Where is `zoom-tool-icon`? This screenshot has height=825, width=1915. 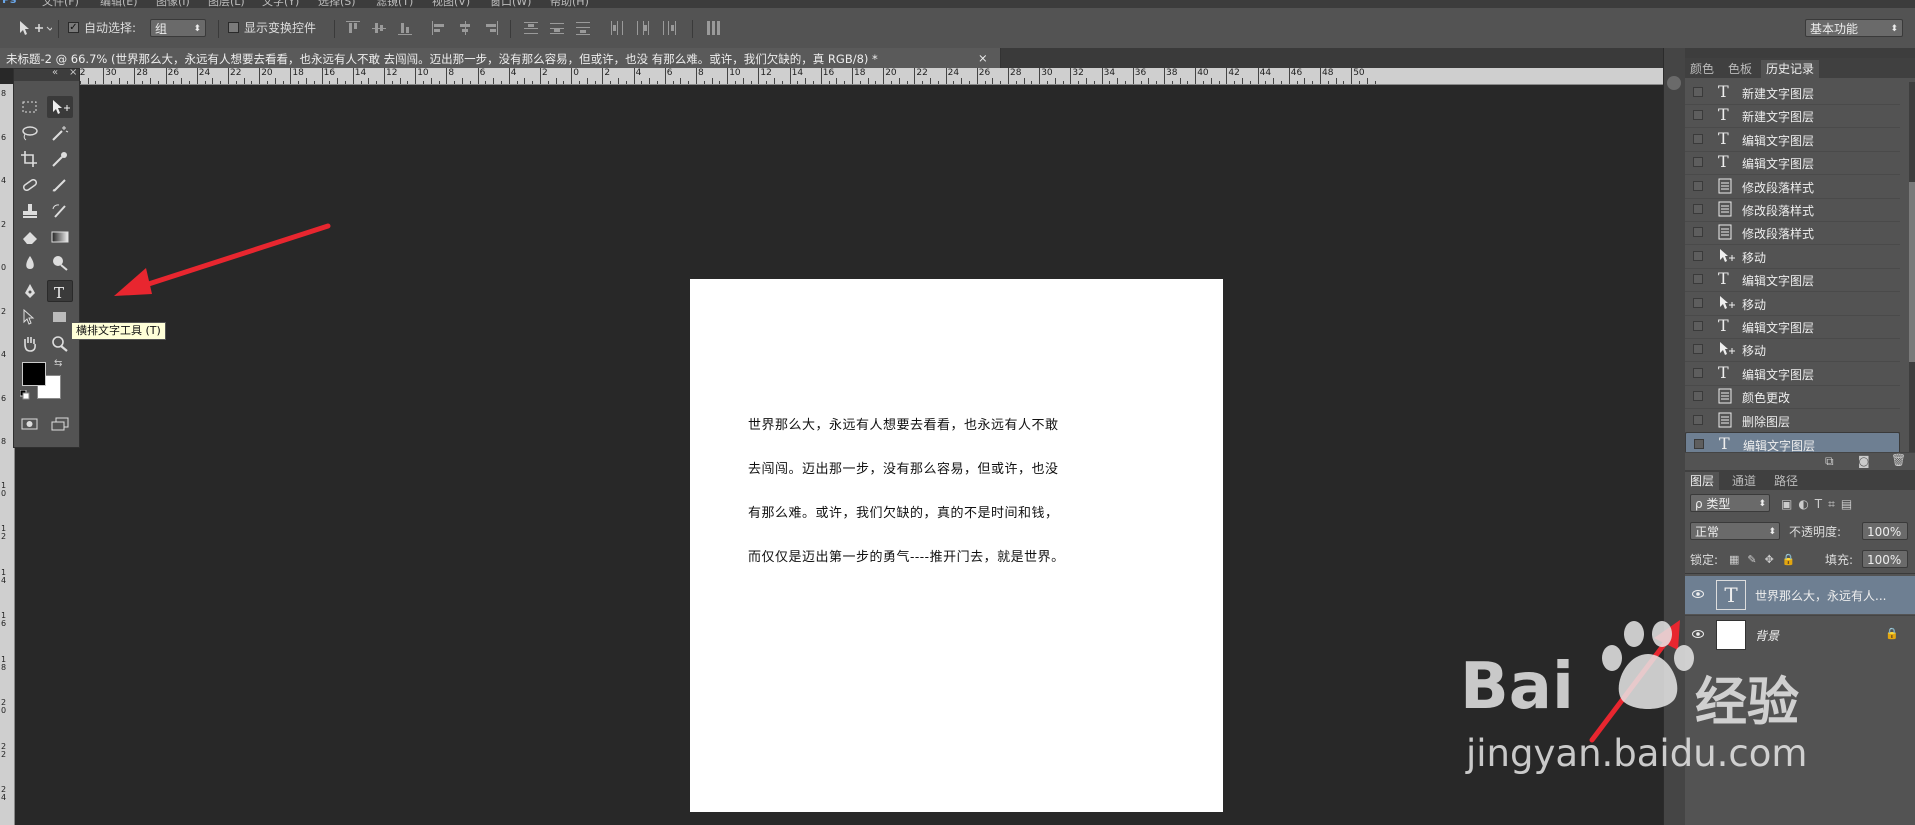
zoom-tool-icon is located at coordinates (60, 344).